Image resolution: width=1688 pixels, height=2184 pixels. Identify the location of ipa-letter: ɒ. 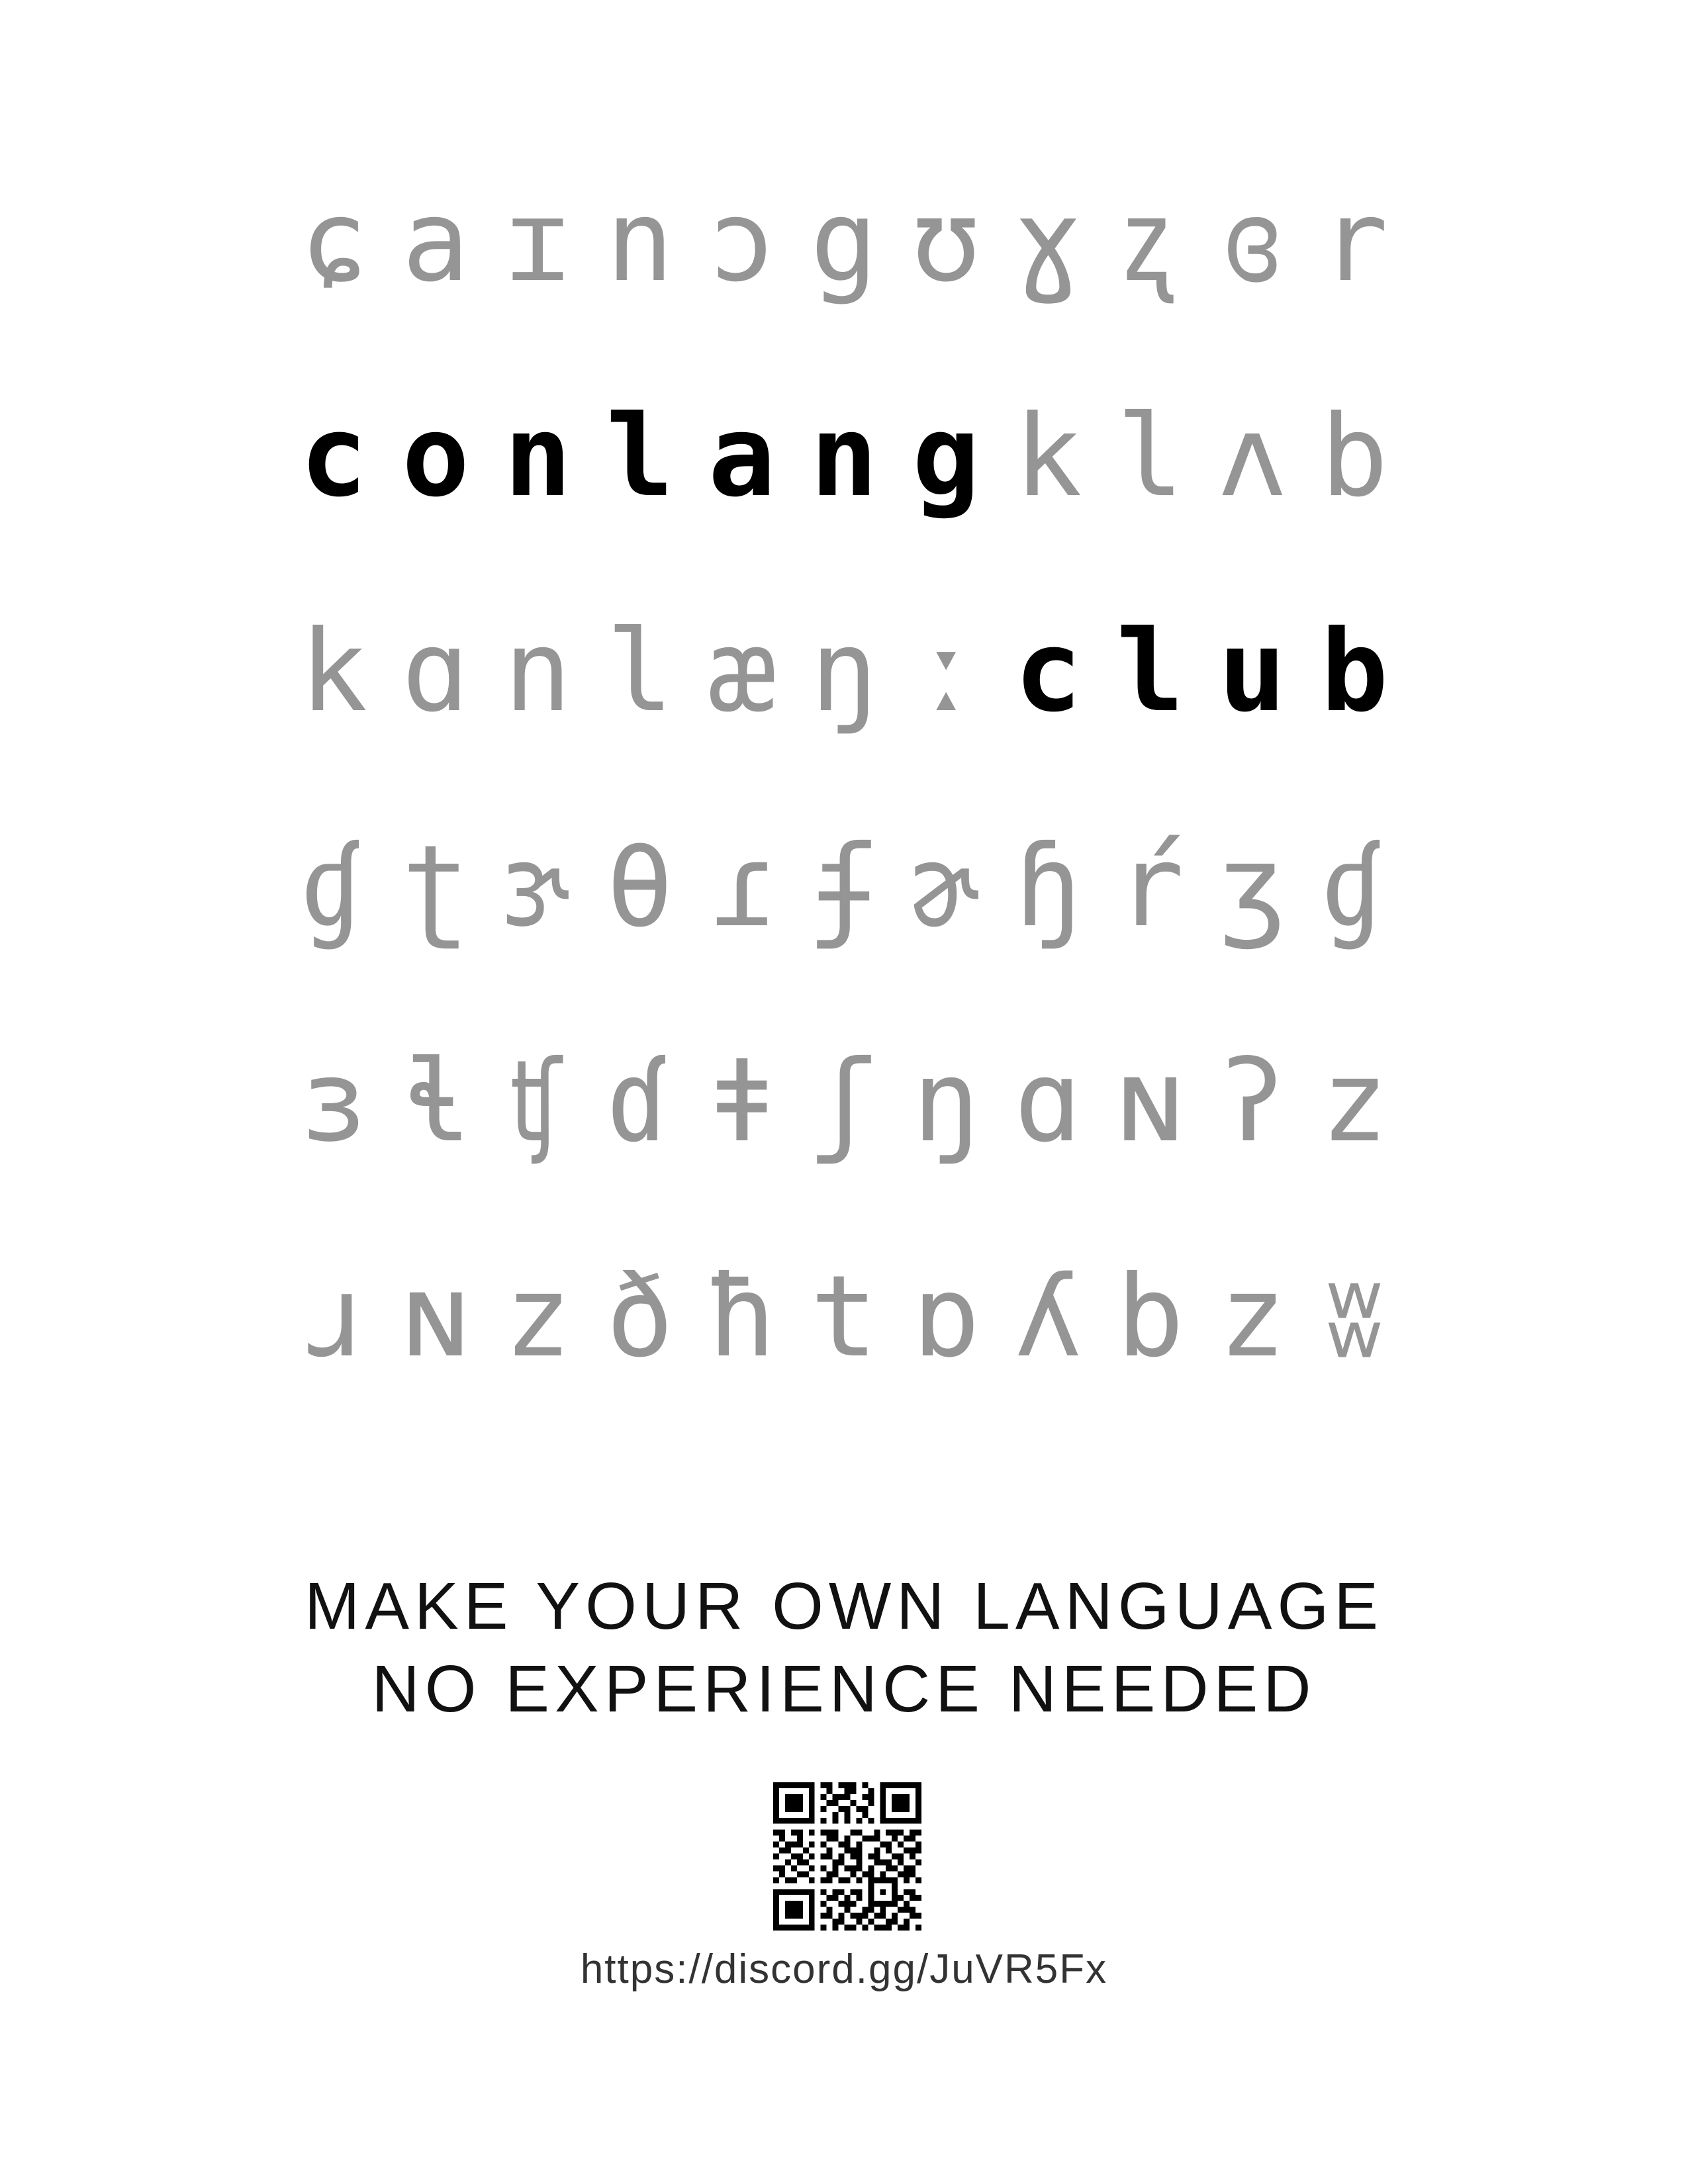
(946, 1317).